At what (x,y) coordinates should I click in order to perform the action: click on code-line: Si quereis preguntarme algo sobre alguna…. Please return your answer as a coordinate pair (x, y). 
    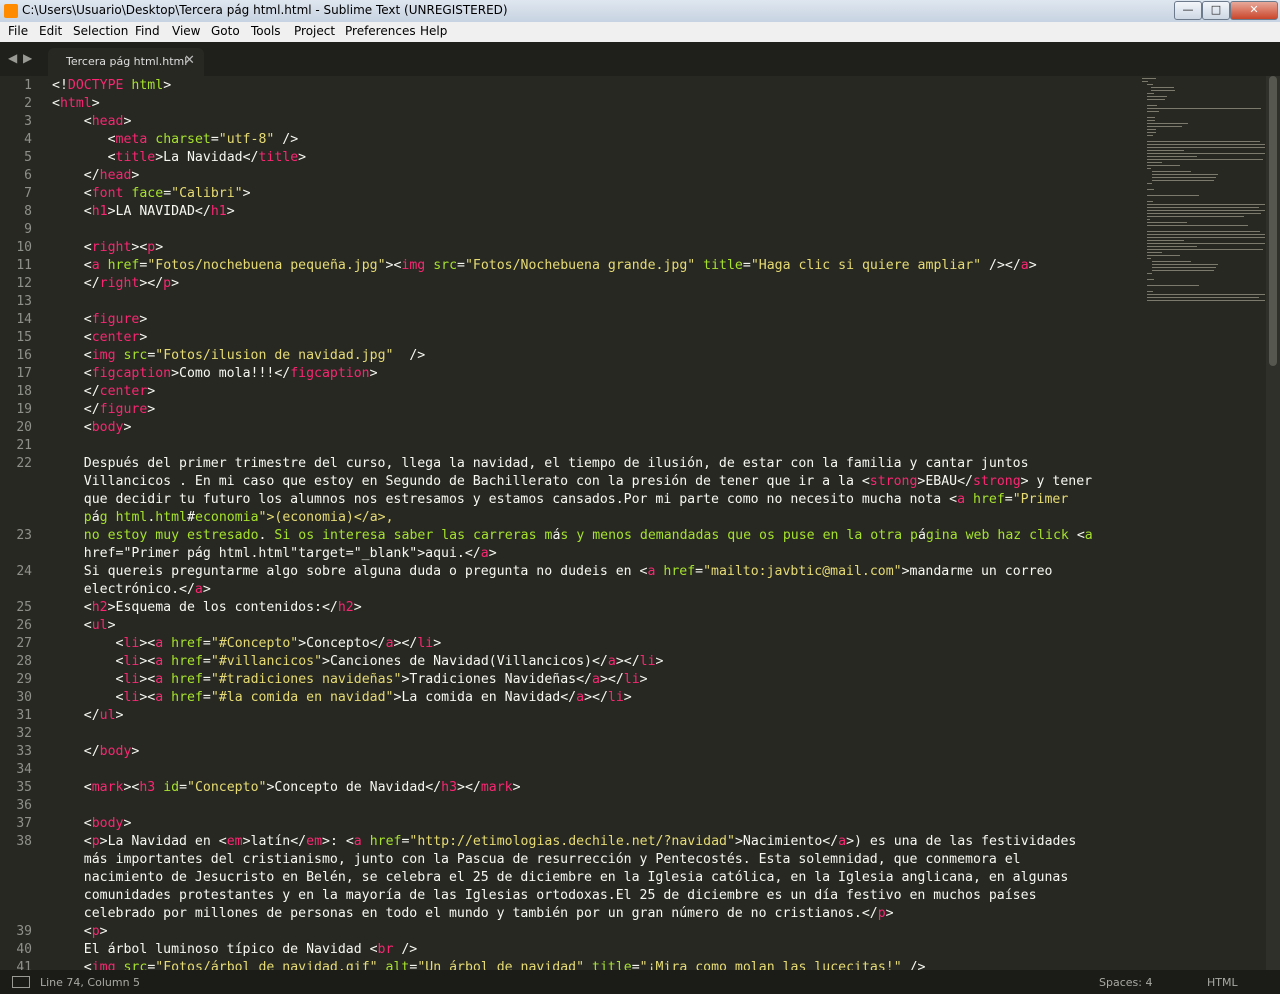
    Looking at the image, I should click on (597, 572).